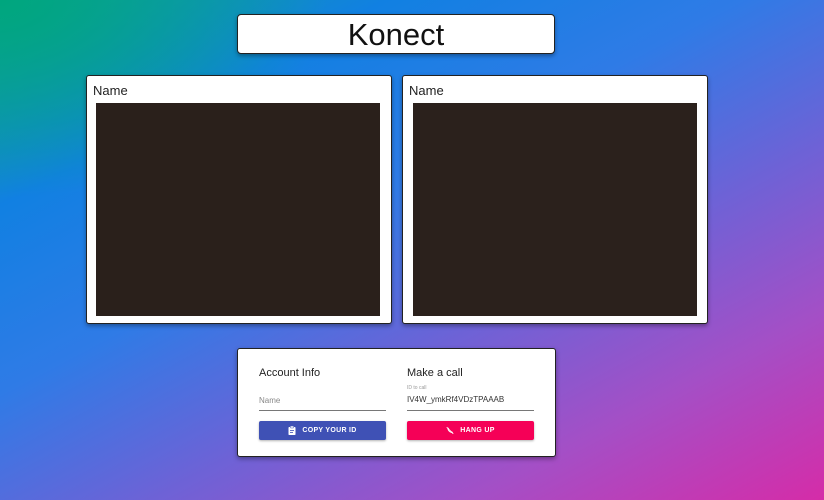 Image resolution: width=824 pixels, height=500 pixels. I want to click on app-title-box: Konect, so click(396, 34).